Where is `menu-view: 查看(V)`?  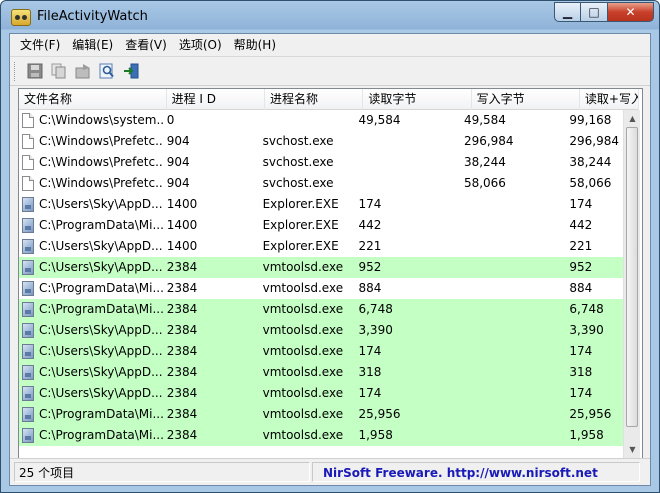 menu-view: 查看(V) is located at coordinates (146, 45).